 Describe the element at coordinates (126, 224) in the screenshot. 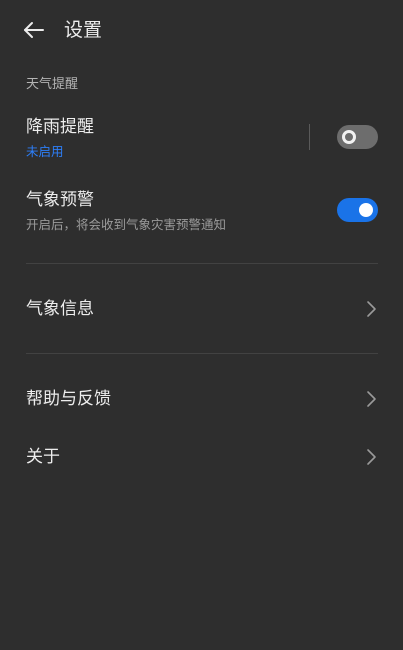

I see `weather-warning-description: 开启后，将会收到气象灾害预警通知` at that location.